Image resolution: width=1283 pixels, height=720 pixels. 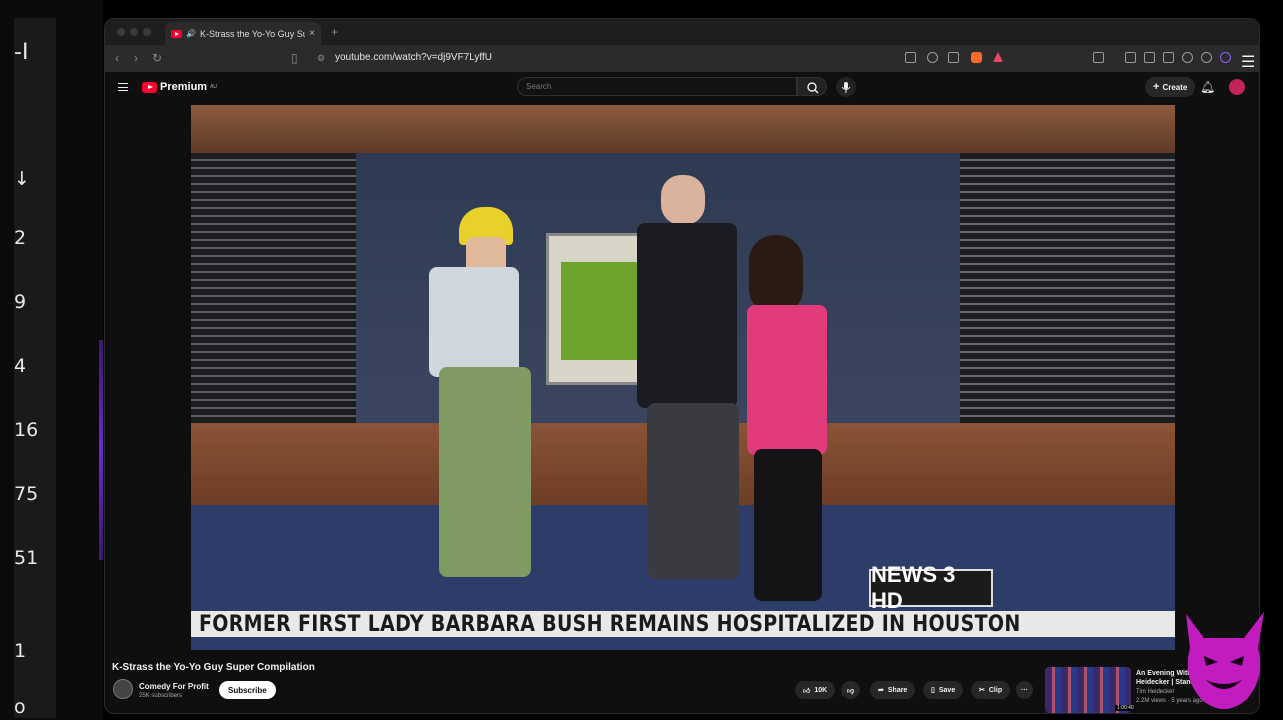 I want to click on site-info-icon: ⚙, so click(x=321, y=58).